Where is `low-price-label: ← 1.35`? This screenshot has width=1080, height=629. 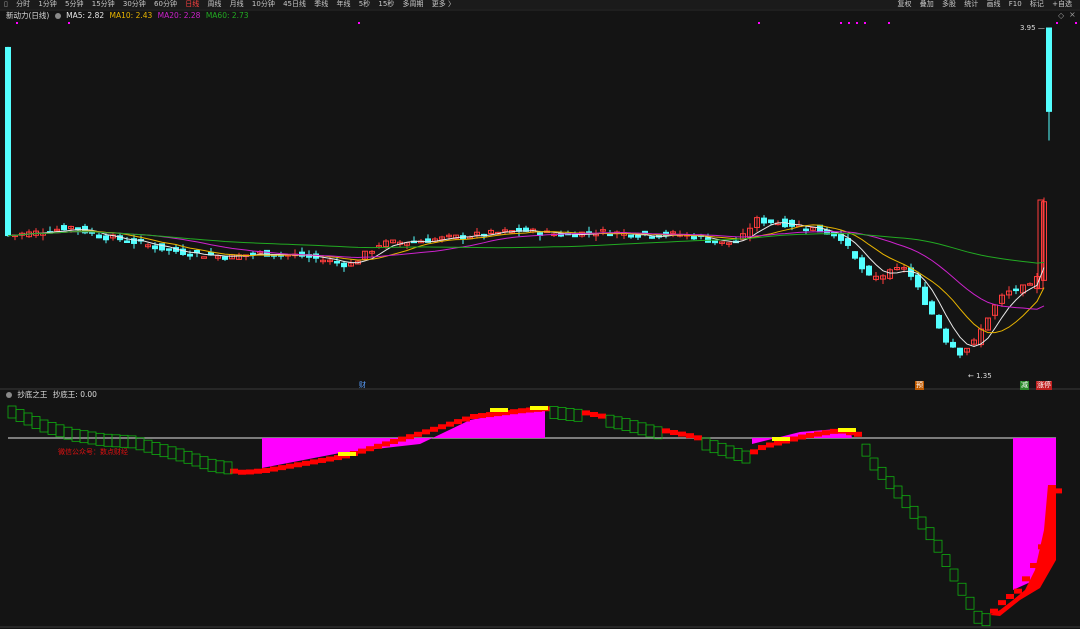 low-price-label: ← 1.35 is located at coordinates (980, 376).